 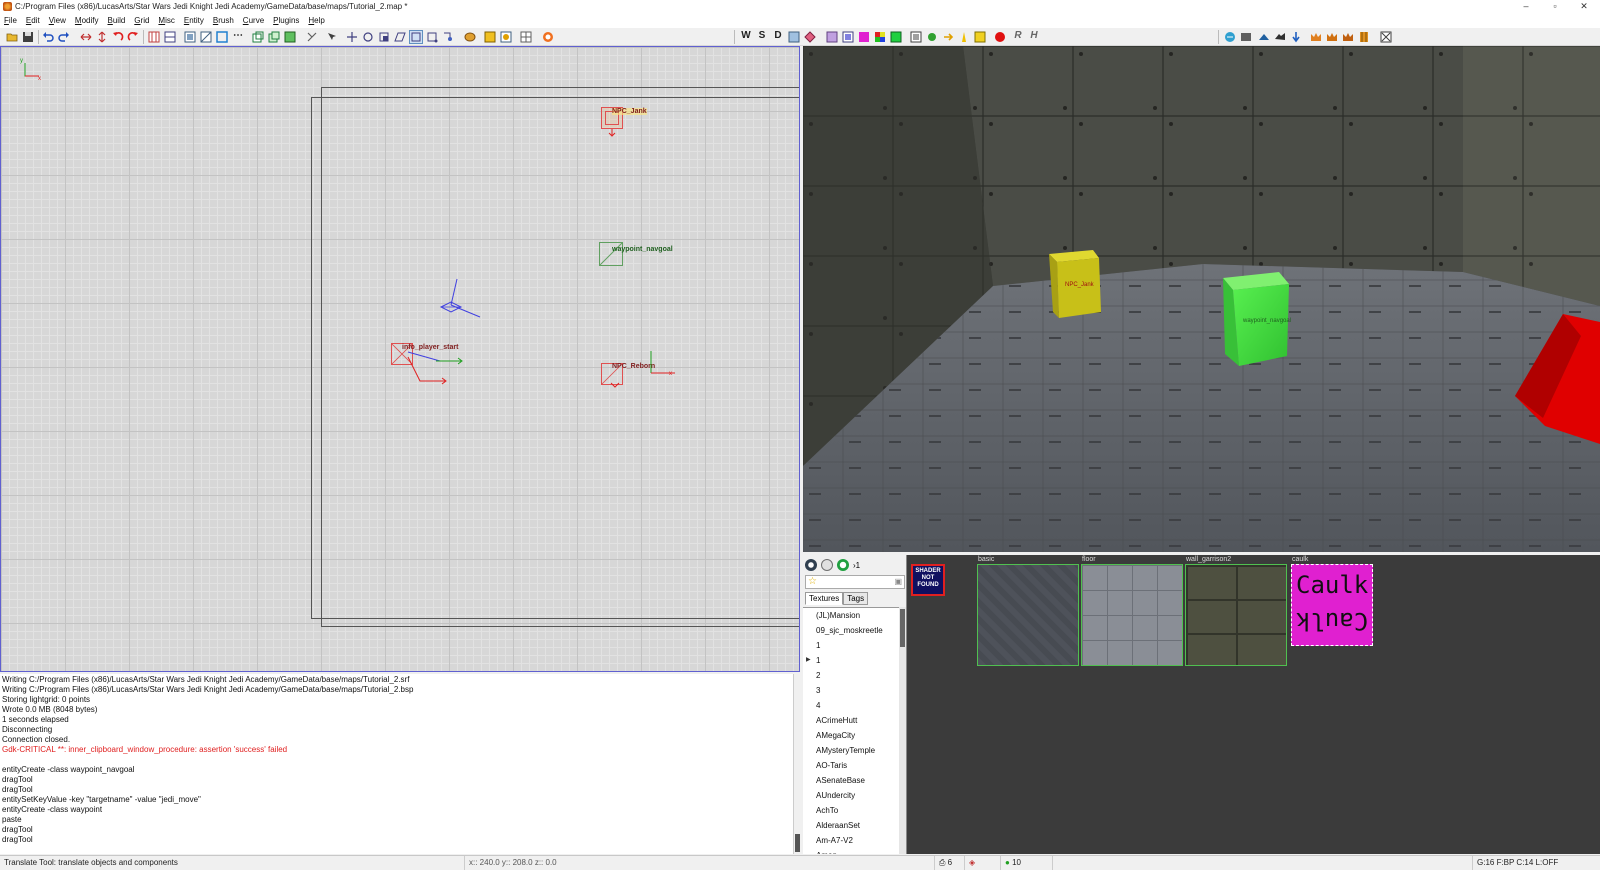 What do you see at coordinates (1555, 6) in the screenshot?
I see `maximize-button: ▫` at bounding box center [1555, 6].